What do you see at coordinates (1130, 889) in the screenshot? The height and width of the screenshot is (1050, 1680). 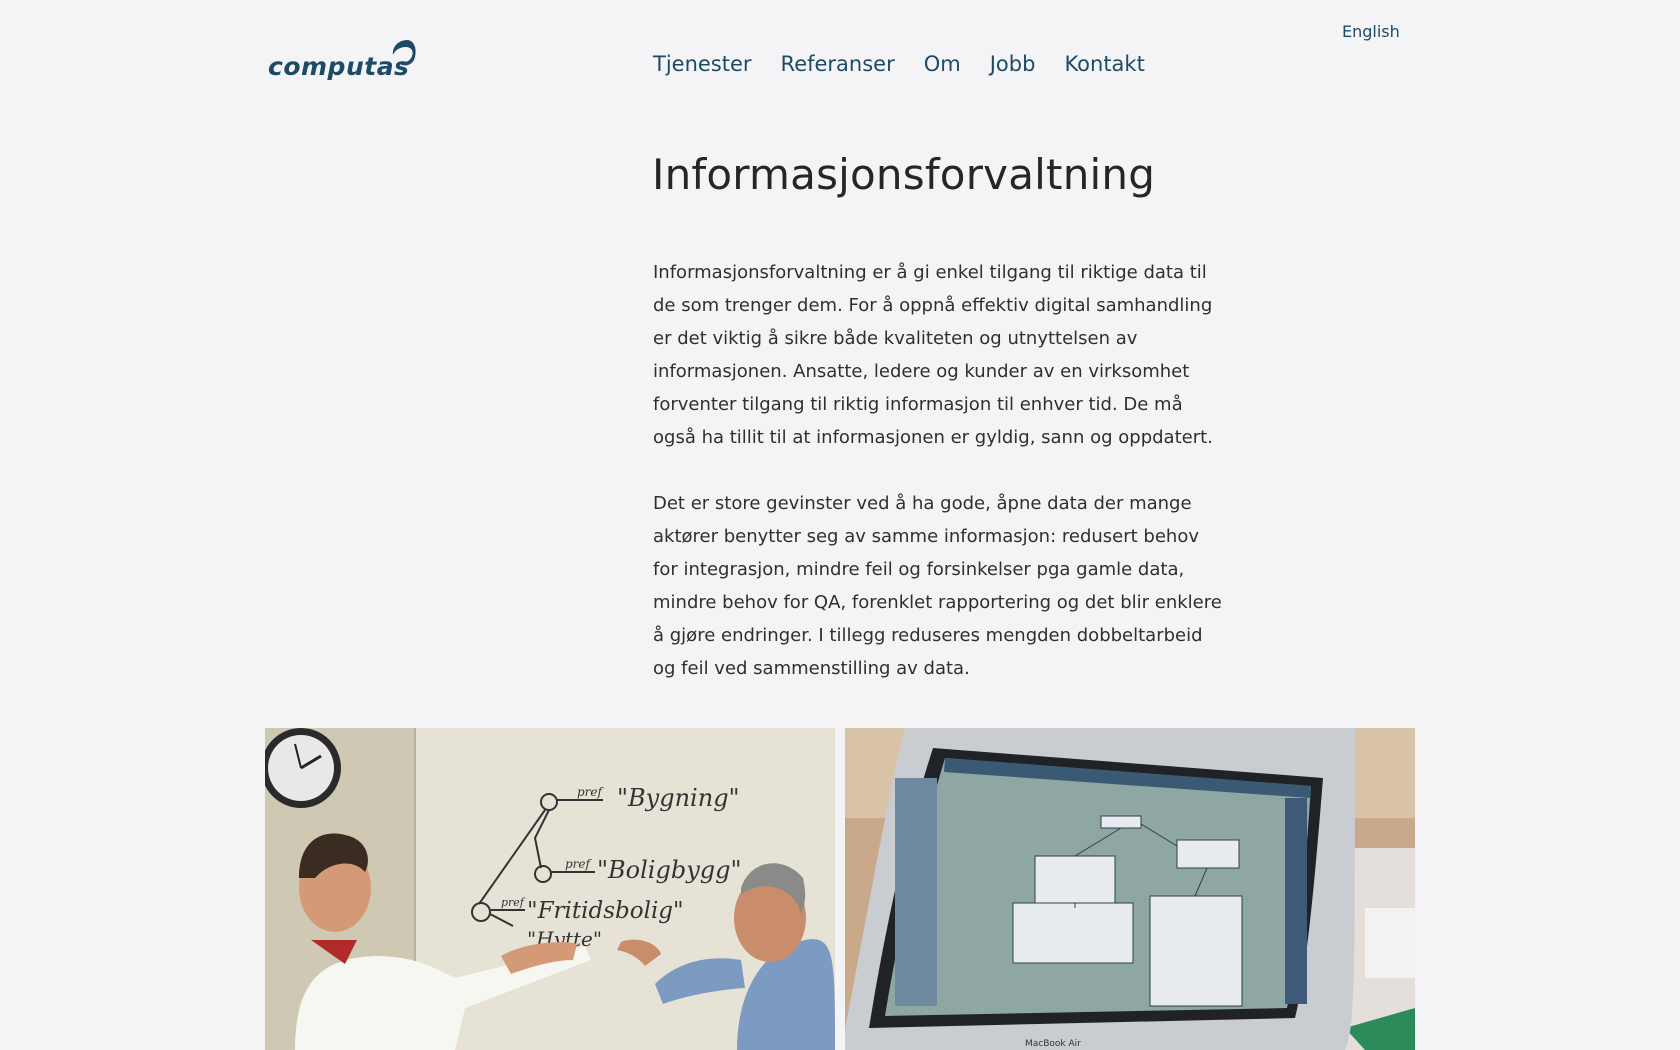 I see `laptop-photo: MacBook Air` at bounding box center [1130, 889].